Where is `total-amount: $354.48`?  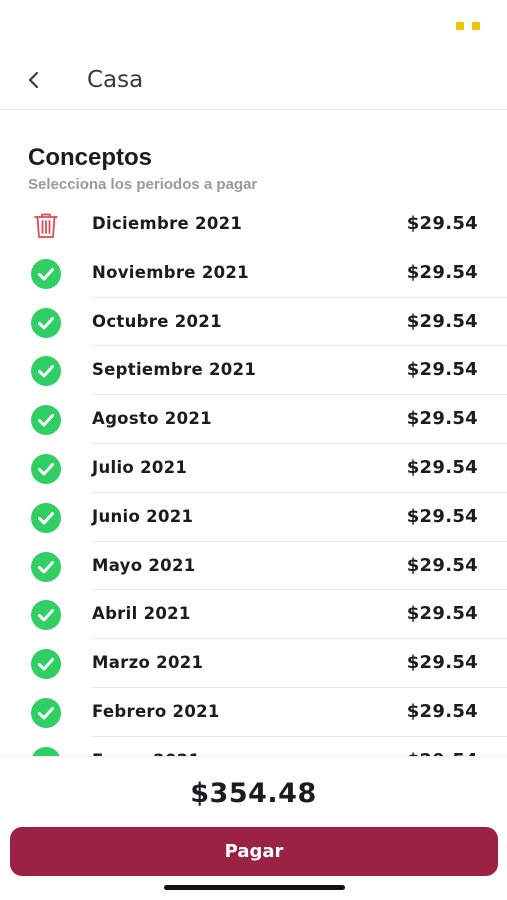
total-amount: $354.48 is located at coordinates (253, 793).